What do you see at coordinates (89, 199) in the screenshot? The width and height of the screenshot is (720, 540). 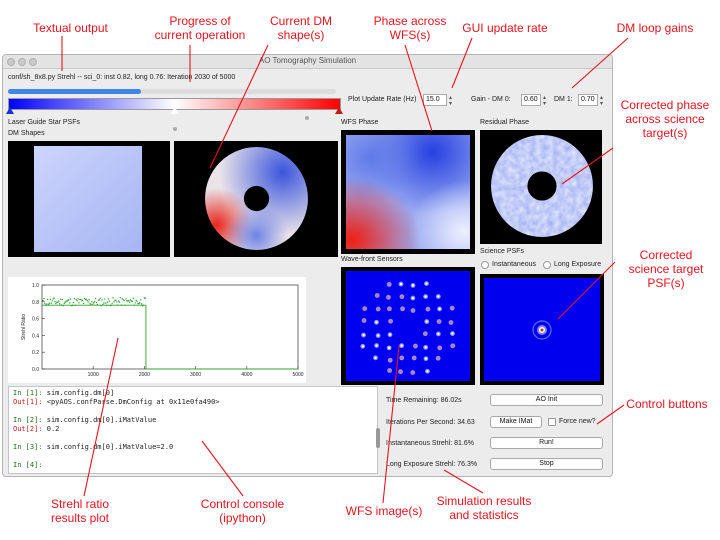 I see `dm0-shape-frame` at bounding box center [89, 199].